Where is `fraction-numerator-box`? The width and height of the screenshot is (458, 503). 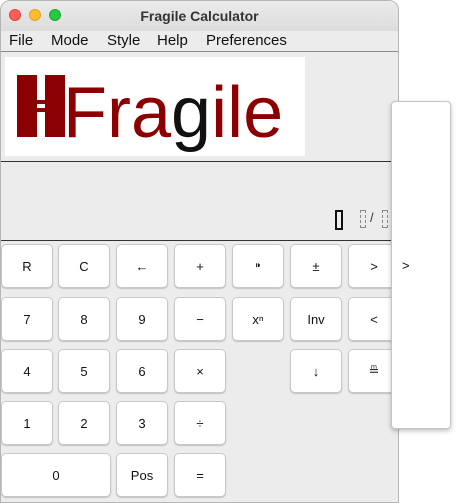 fraction-numerator-box is located at coordinates (363, 219).